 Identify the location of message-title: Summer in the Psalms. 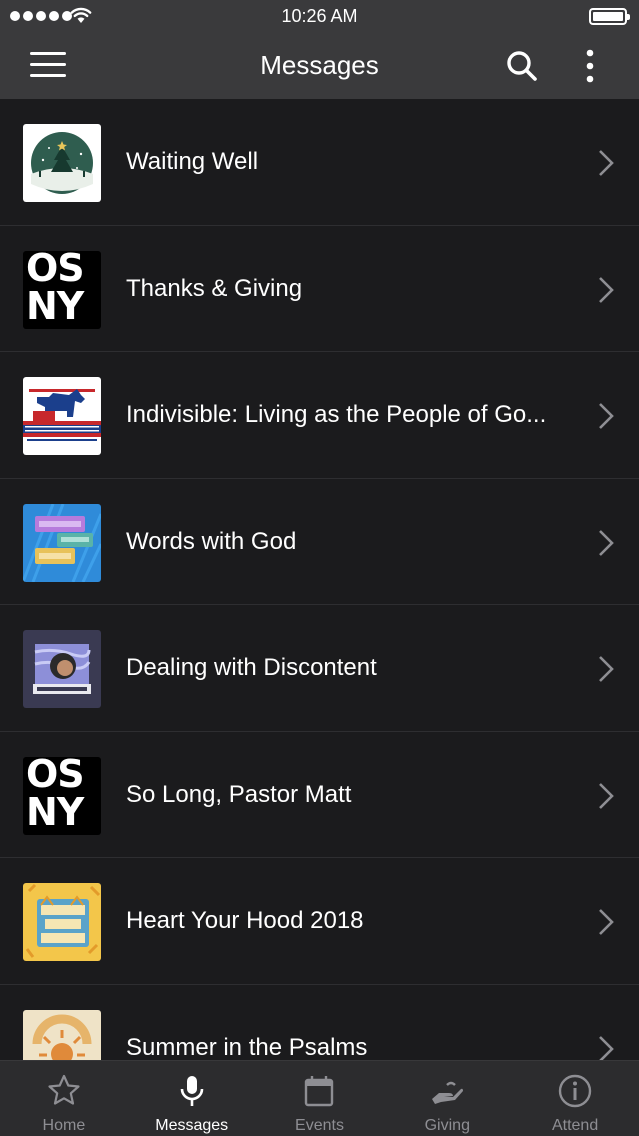
(247, 1047).